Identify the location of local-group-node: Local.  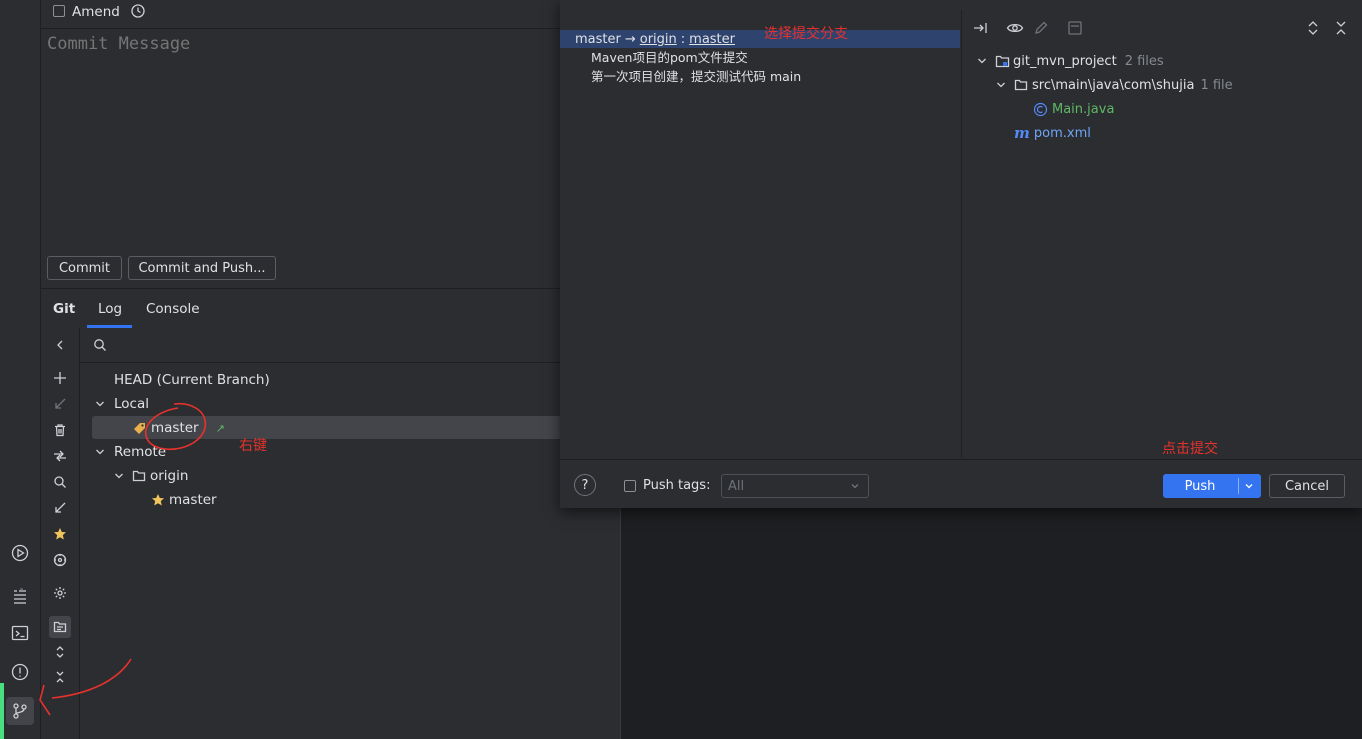
(121, 404).